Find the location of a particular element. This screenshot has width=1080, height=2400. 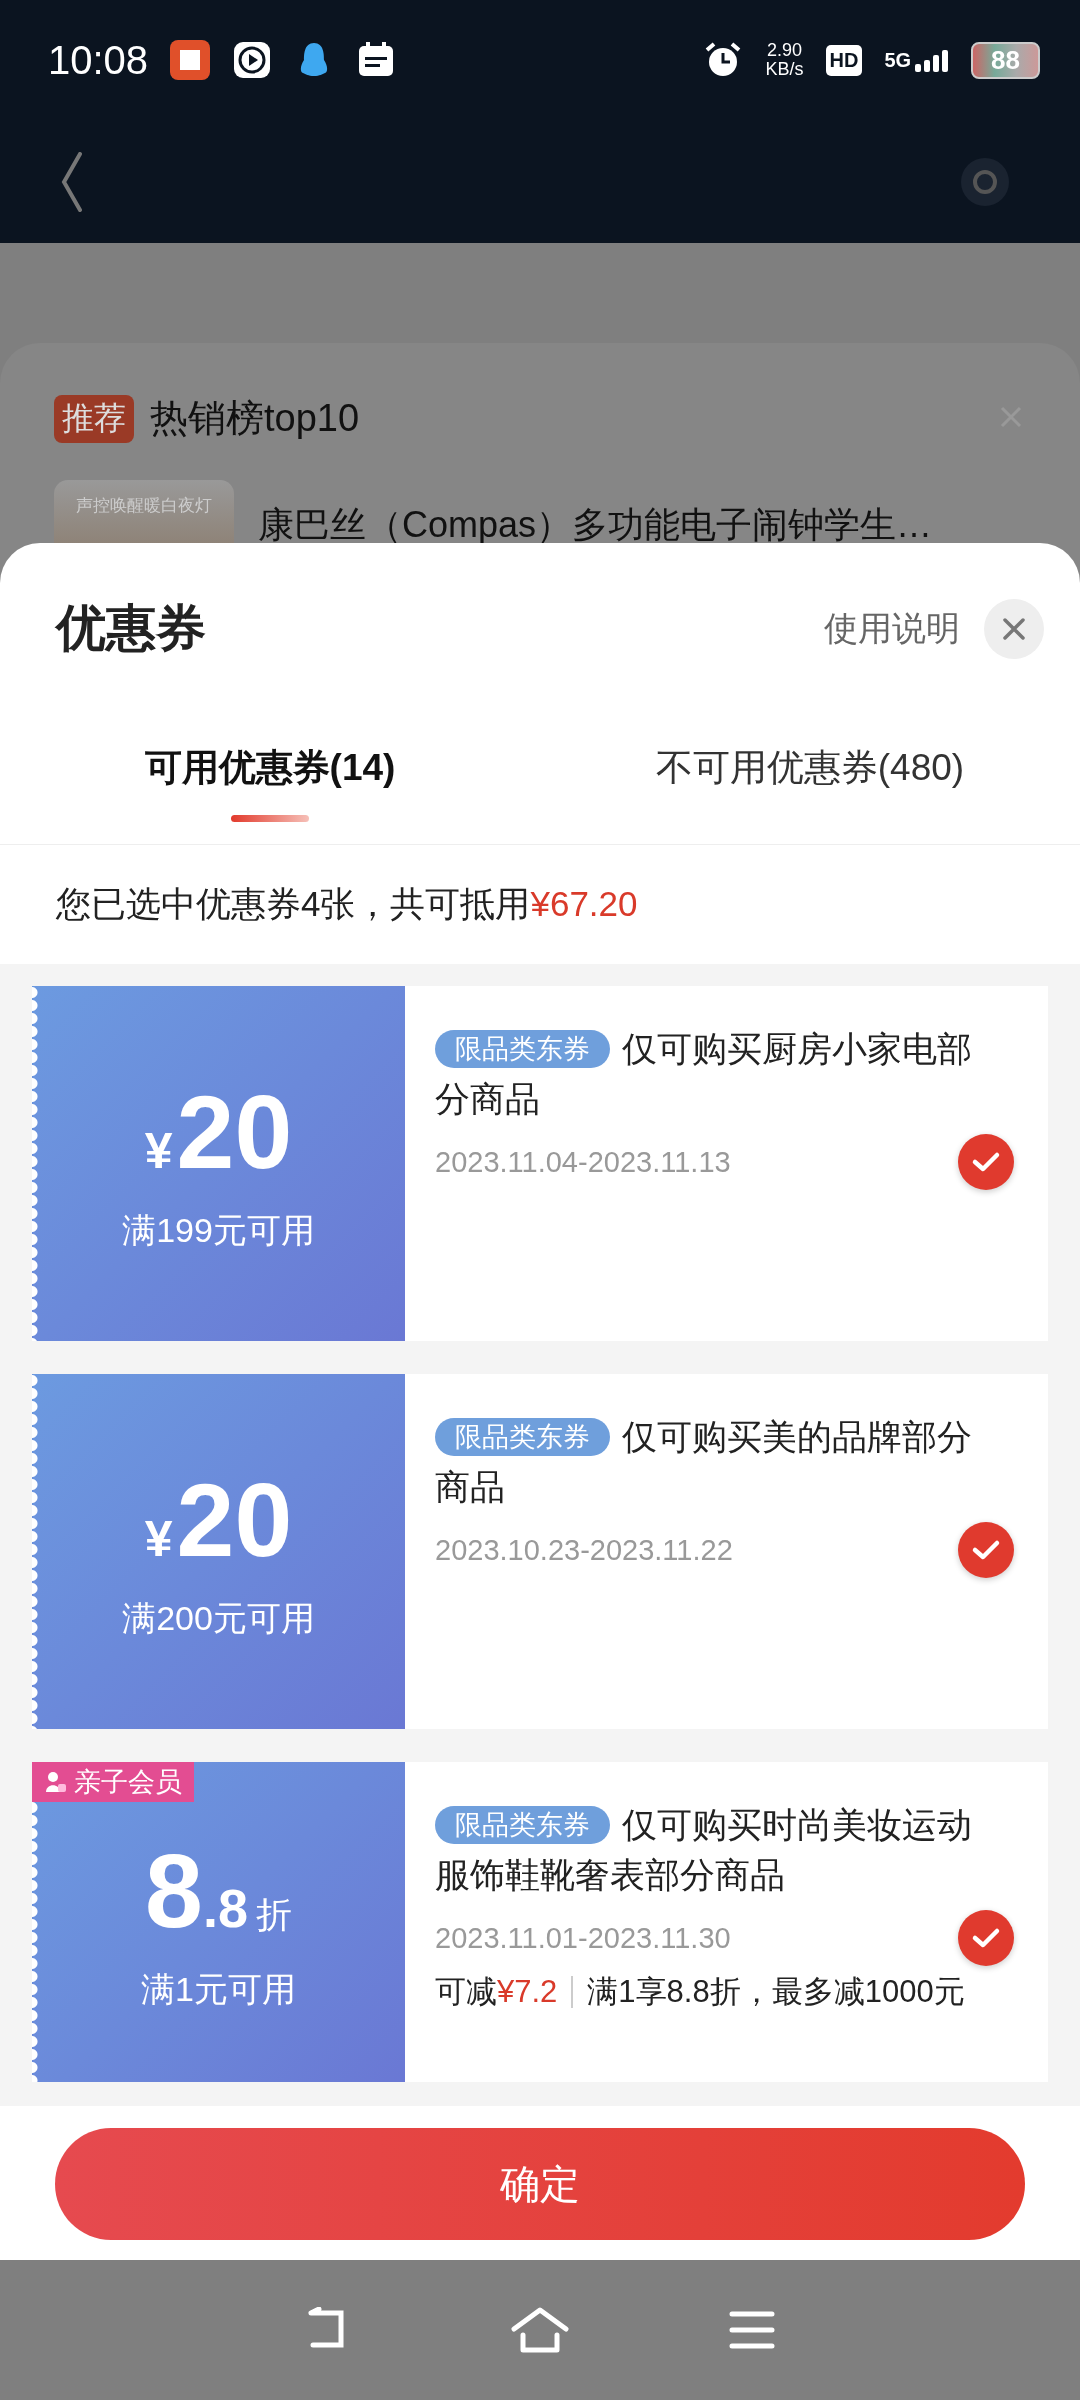

coupon-validity: 2023.10.23-2023.11.22 is located at coordinates (584, 1550).